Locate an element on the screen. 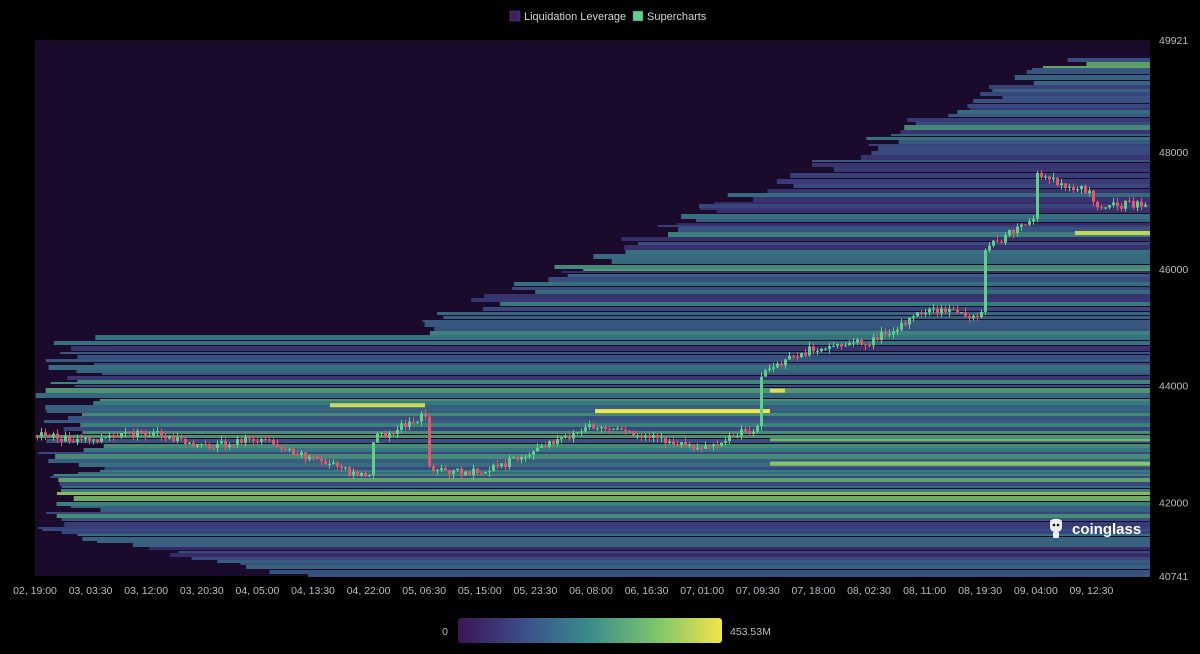  watermark-text: coinglass is located at coordinates (1106, 529).